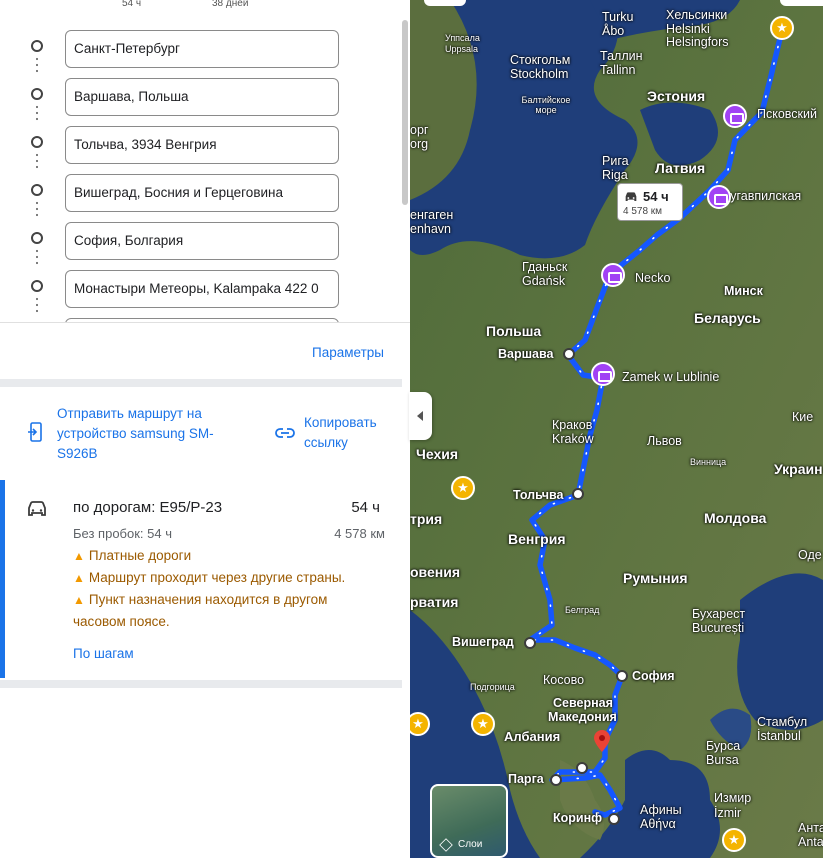  I want to click on layers-button: Слои, so click(469, 821).